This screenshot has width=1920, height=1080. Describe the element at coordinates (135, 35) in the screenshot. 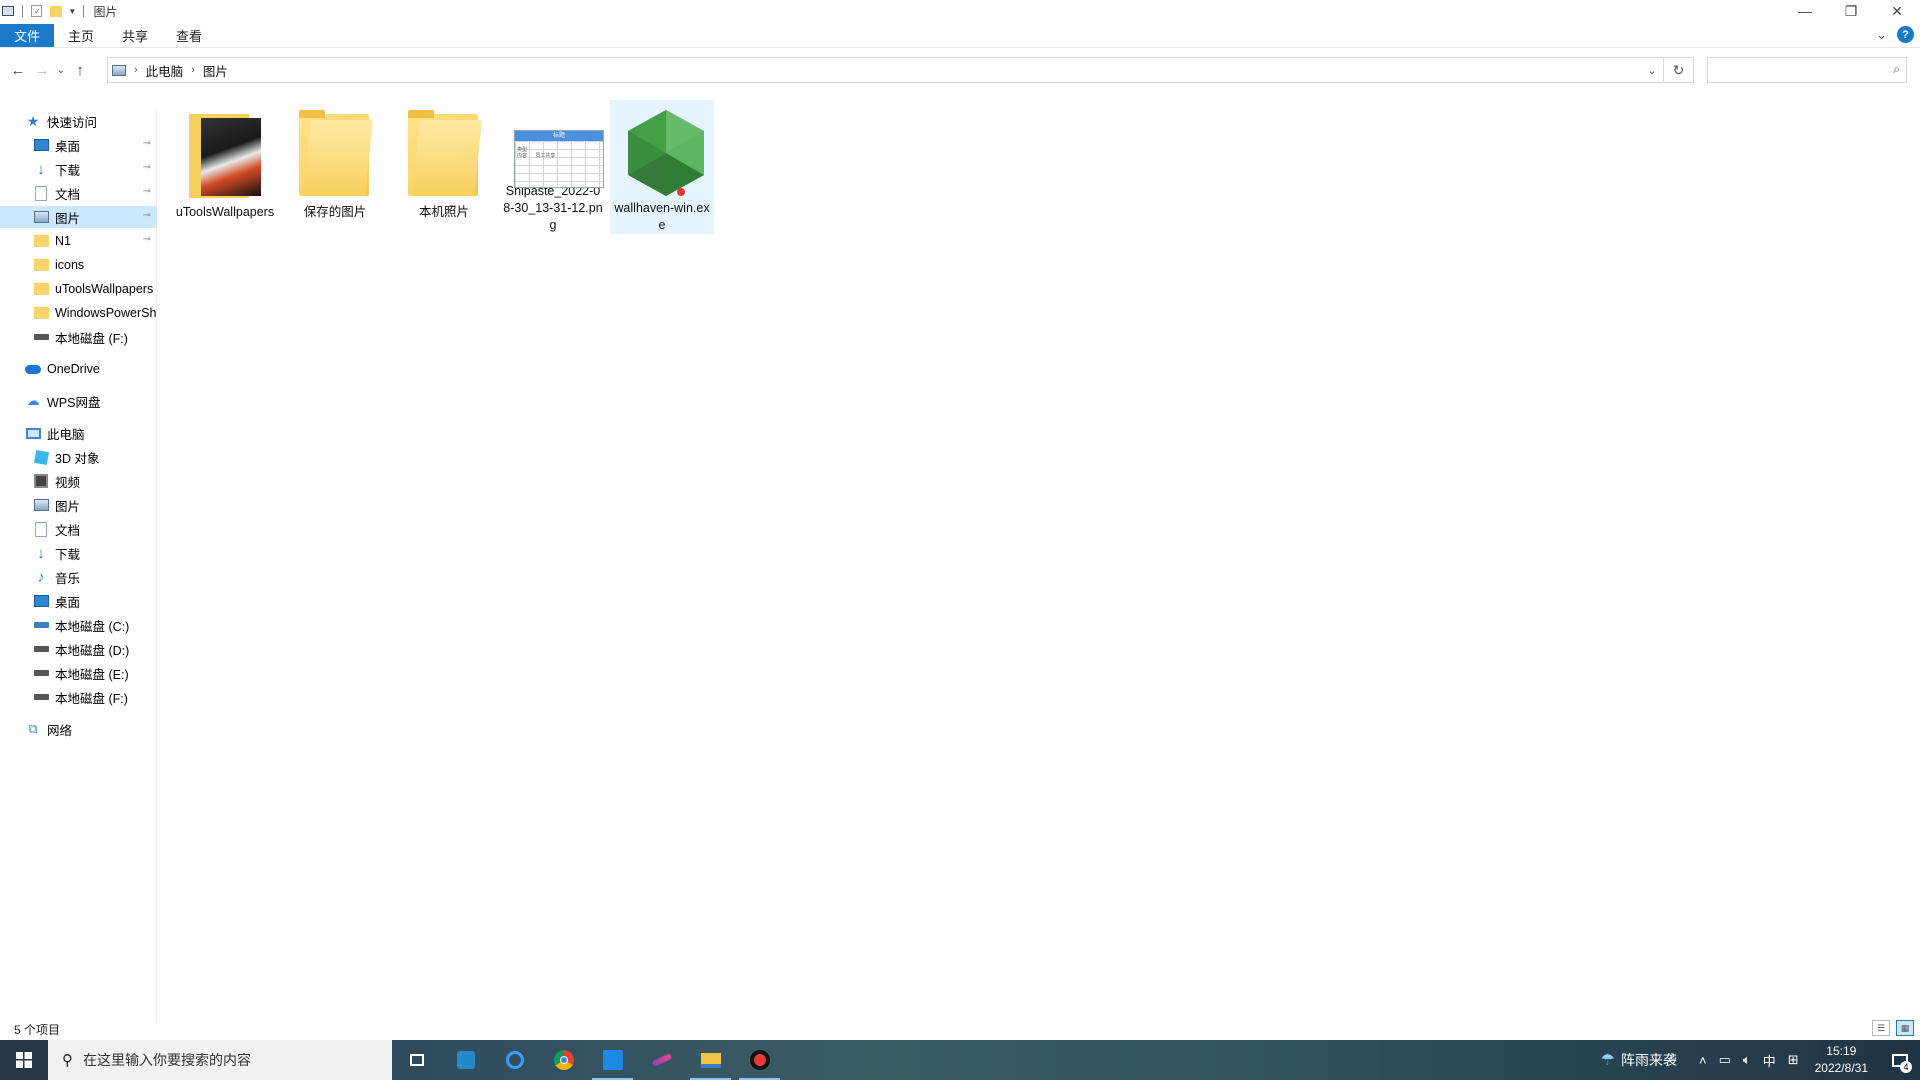

I see `tab-share: 共享` at that location.